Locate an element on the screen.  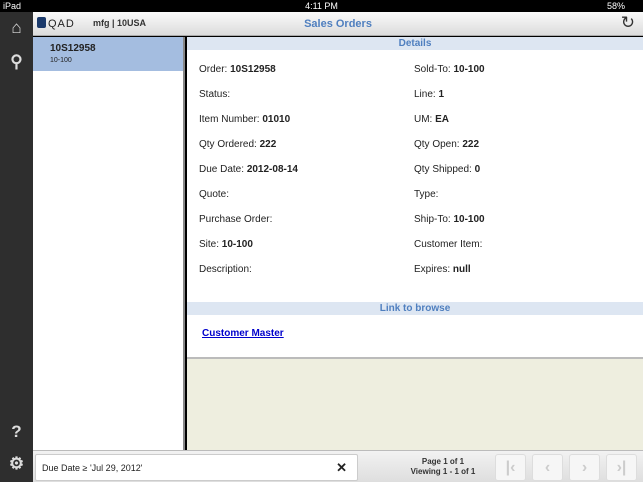
field-value: EA is located at coordinates (442, 119).